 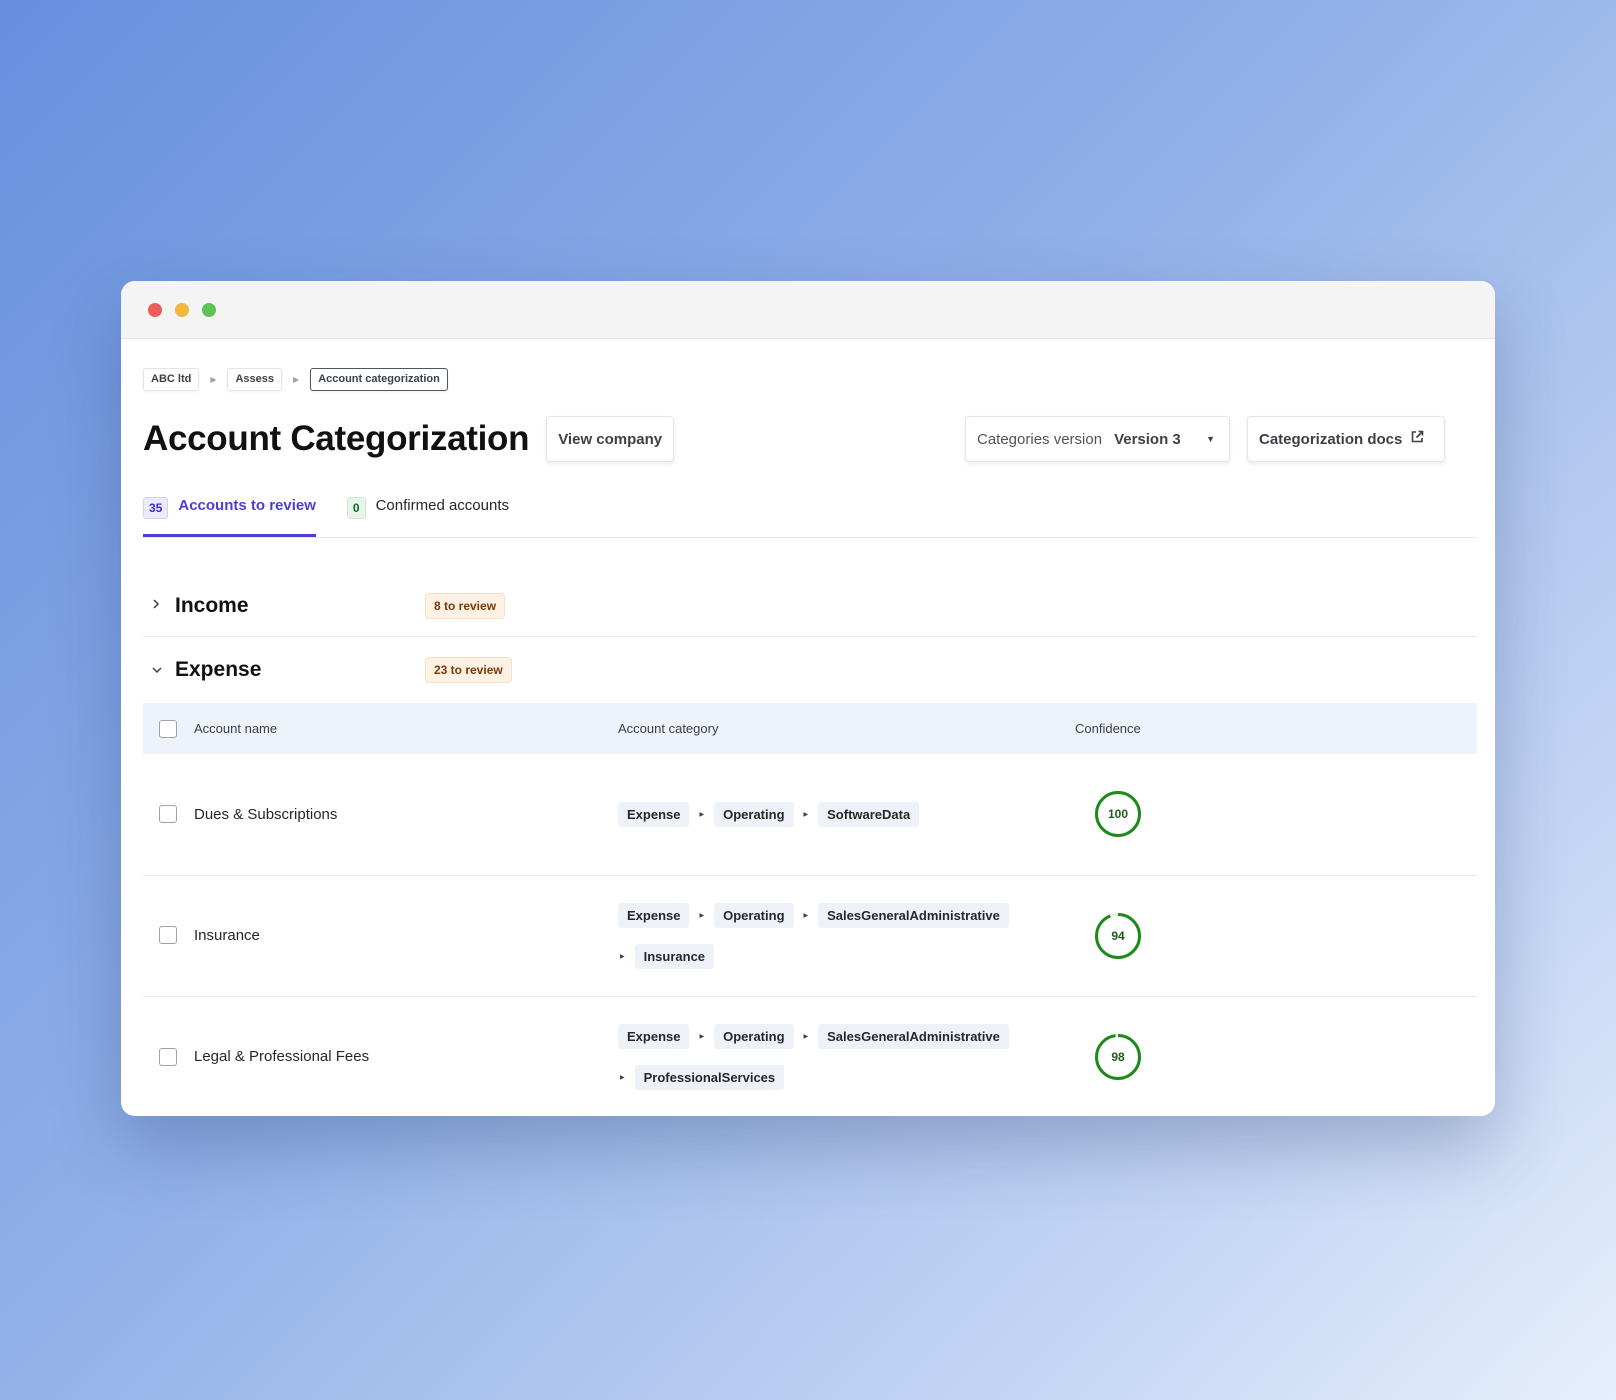 I want to click on view-company-button: View company, so click(x=610, y=439).